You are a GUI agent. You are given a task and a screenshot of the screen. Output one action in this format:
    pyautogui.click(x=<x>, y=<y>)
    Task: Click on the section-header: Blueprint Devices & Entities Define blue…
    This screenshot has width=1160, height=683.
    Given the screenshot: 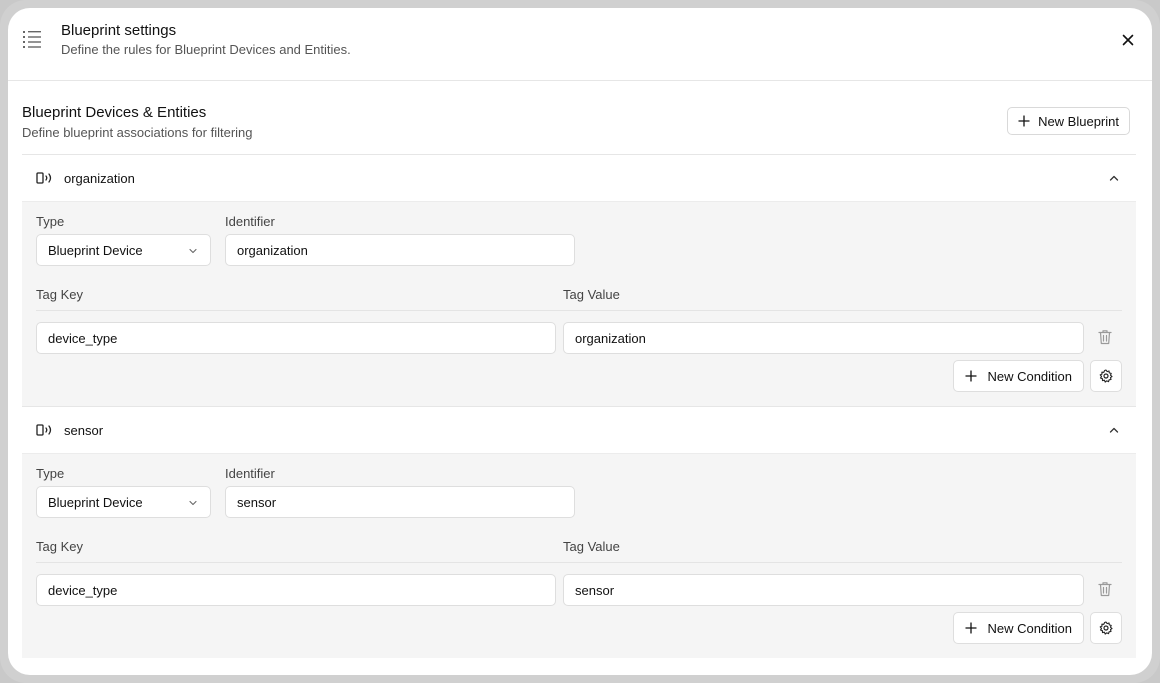 What is the action you would take?
    pyautogui.click(x=137, y=122)
    